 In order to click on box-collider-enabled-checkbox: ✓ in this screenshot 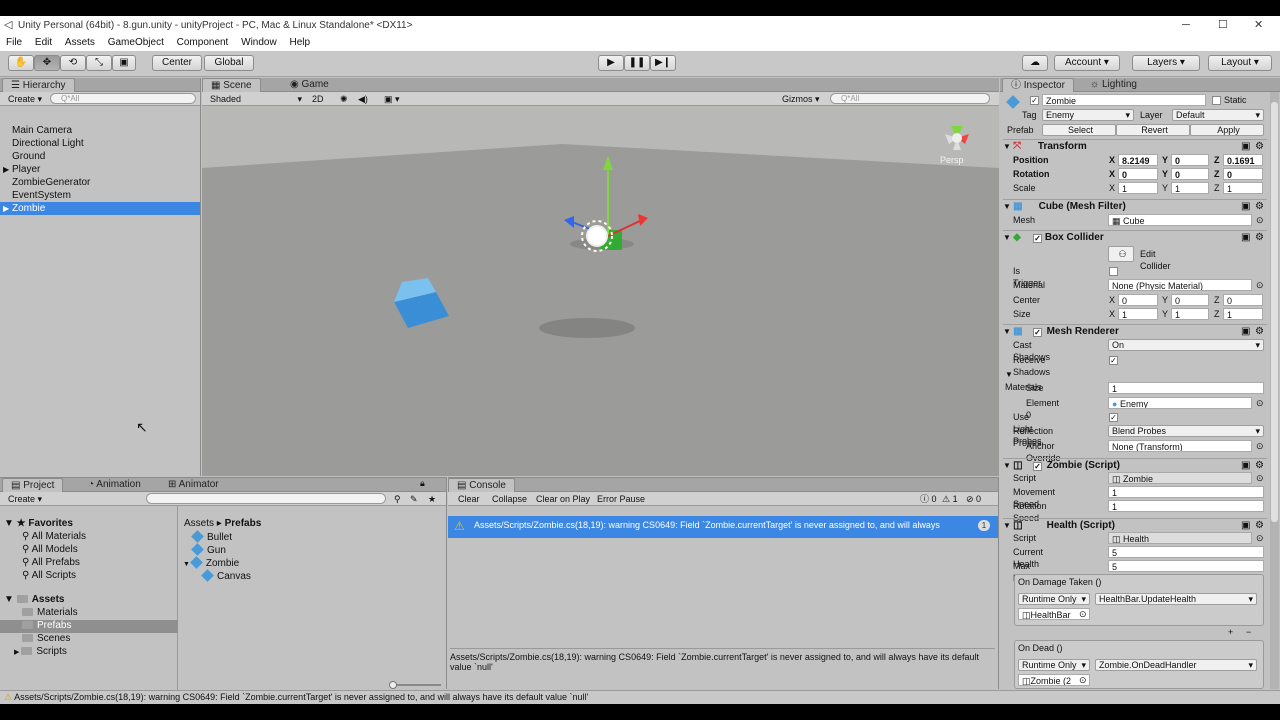, I will do `click(1037, 238)`.